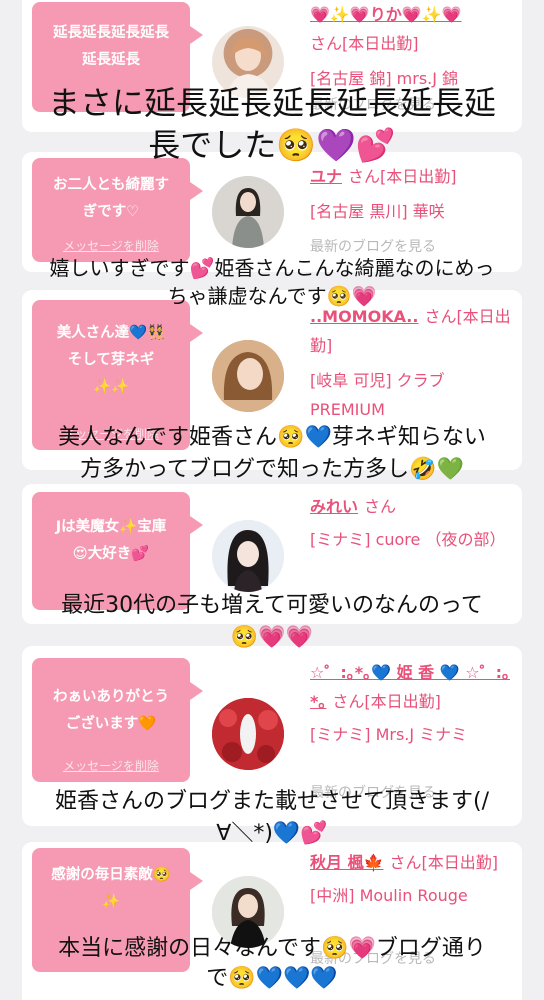 Image resolution: width=544 pixels, height=1000 pixels. I want to click on message-text: 感謝の毎日素敵🥺 ✨, so click(111, 888).